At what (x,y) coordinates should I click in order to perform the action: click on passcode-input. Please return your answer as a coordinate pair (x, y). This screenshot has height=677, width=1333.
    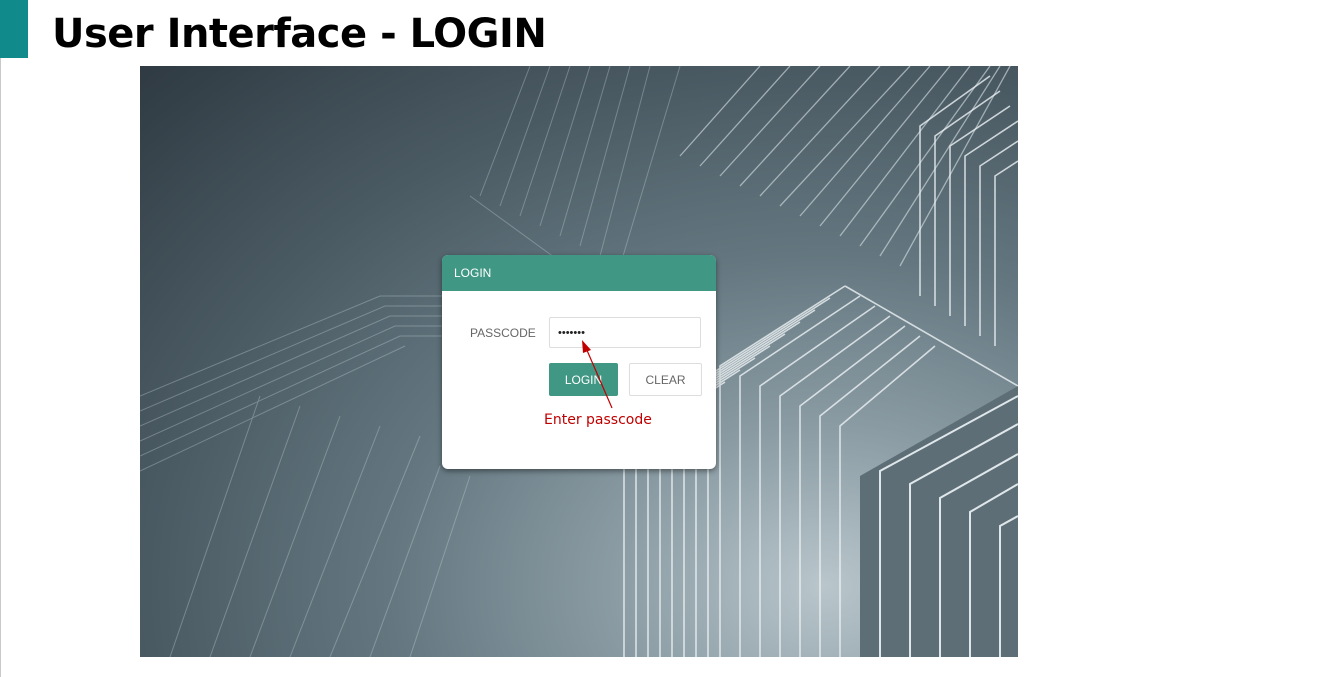
    Looking at the image, I should click on (625, 332).